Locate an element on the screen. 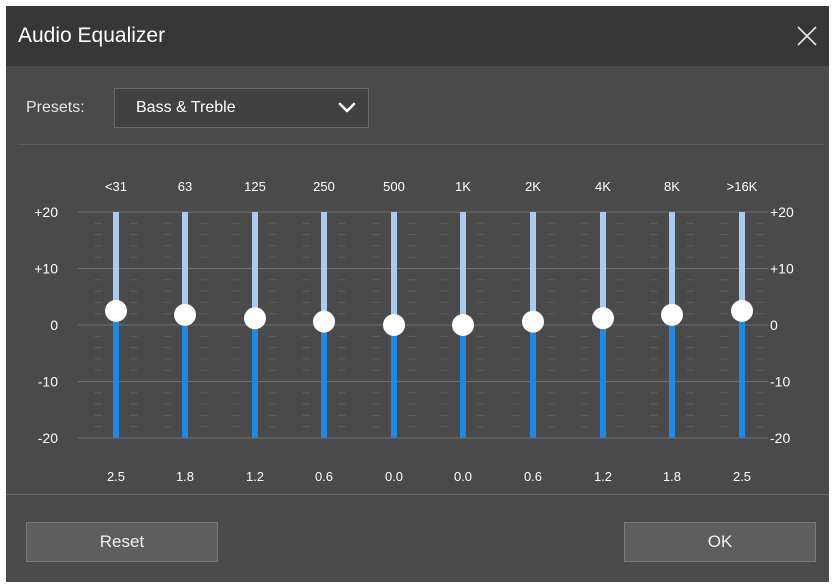 The image size is (832, 584). band-frequency-label: 2K is located at coordinates (533, 186).